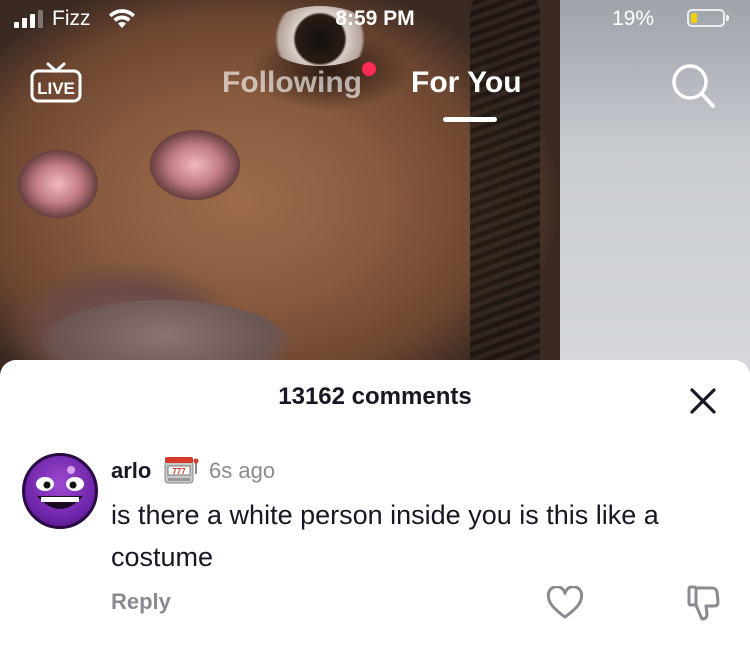 The image size is (750, 656). What do you see at coordinates (368, 69) in the screenshot?
I see `notification-dot` at bounding box center [368, 69].